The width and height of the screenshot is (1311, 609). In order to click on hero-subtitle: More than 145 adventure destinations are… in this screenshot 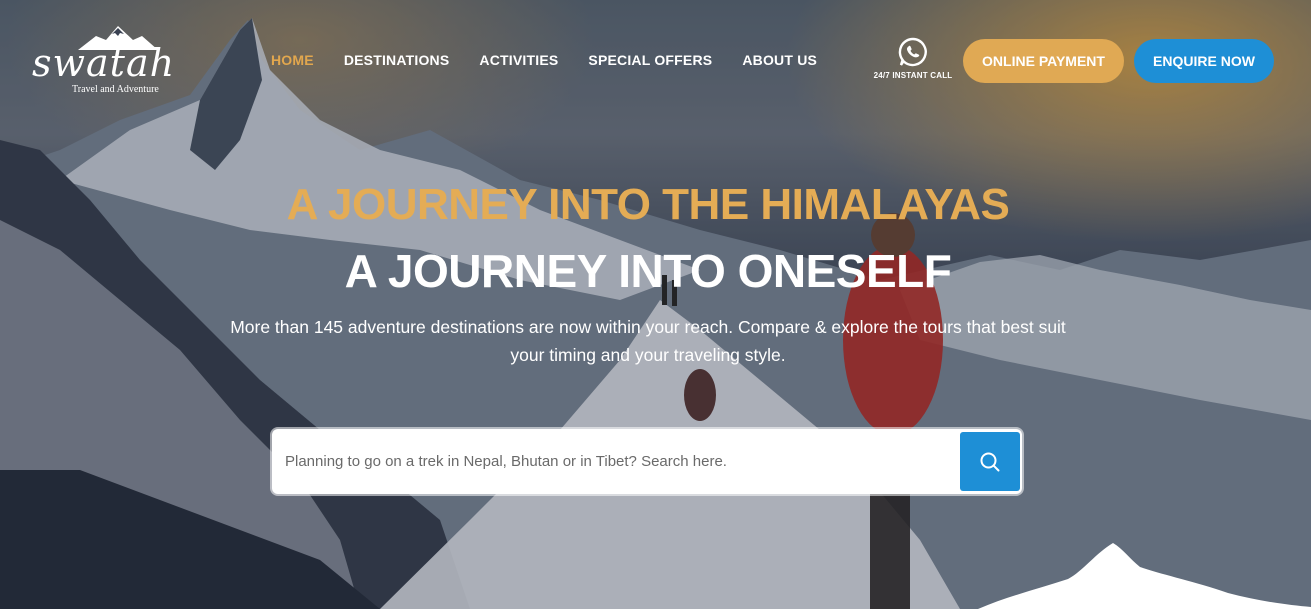, I will do `click(648, 341)`.